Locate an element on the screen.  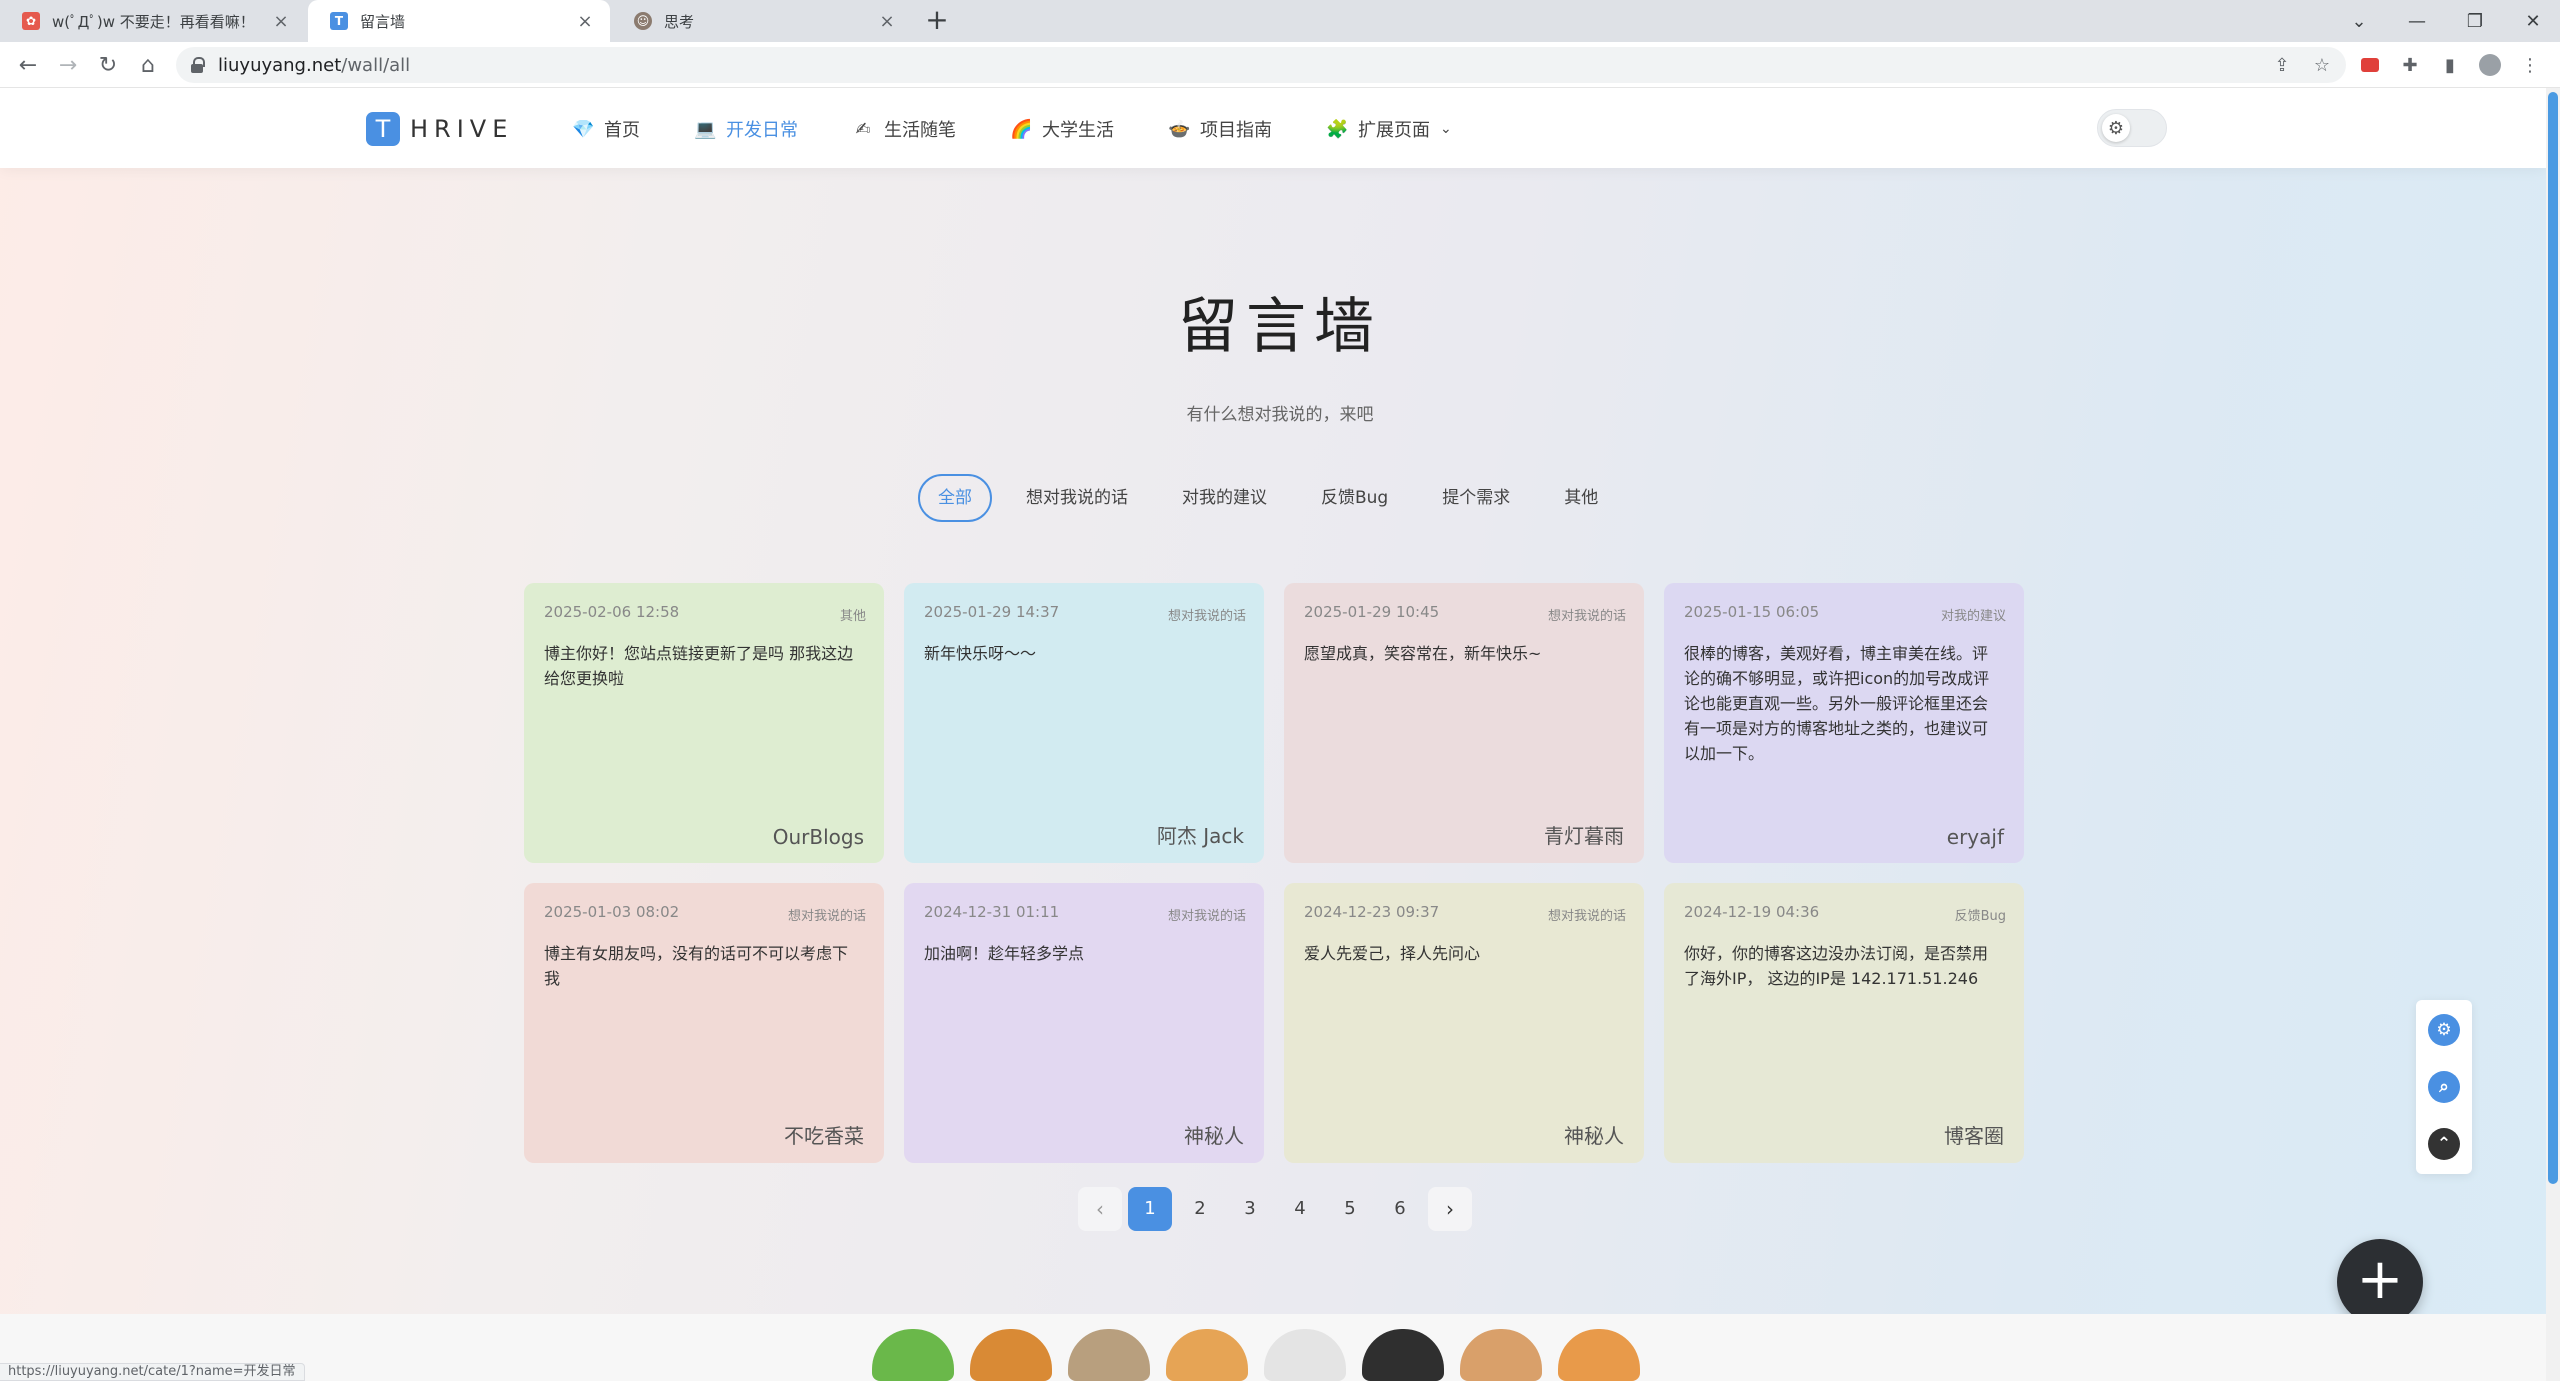
card-message: 博主有女朋友吗，没有的话可不可以考虑下我 is located at coordinates (696, 966).